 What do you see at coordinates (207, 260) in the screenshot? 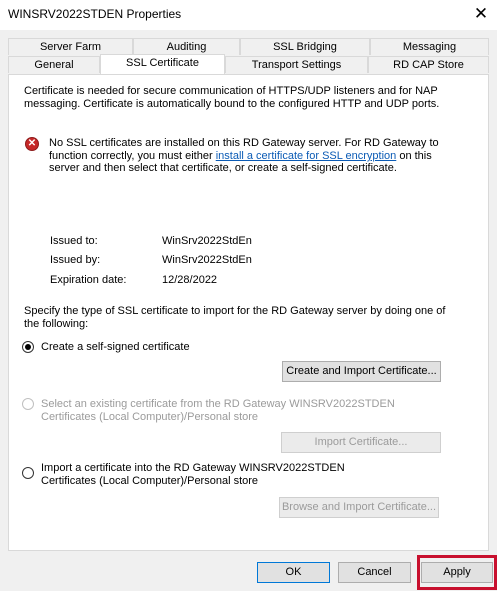
I see `issued-by-value: WinSrv2022StdEn` at bounding box center [207, 260].